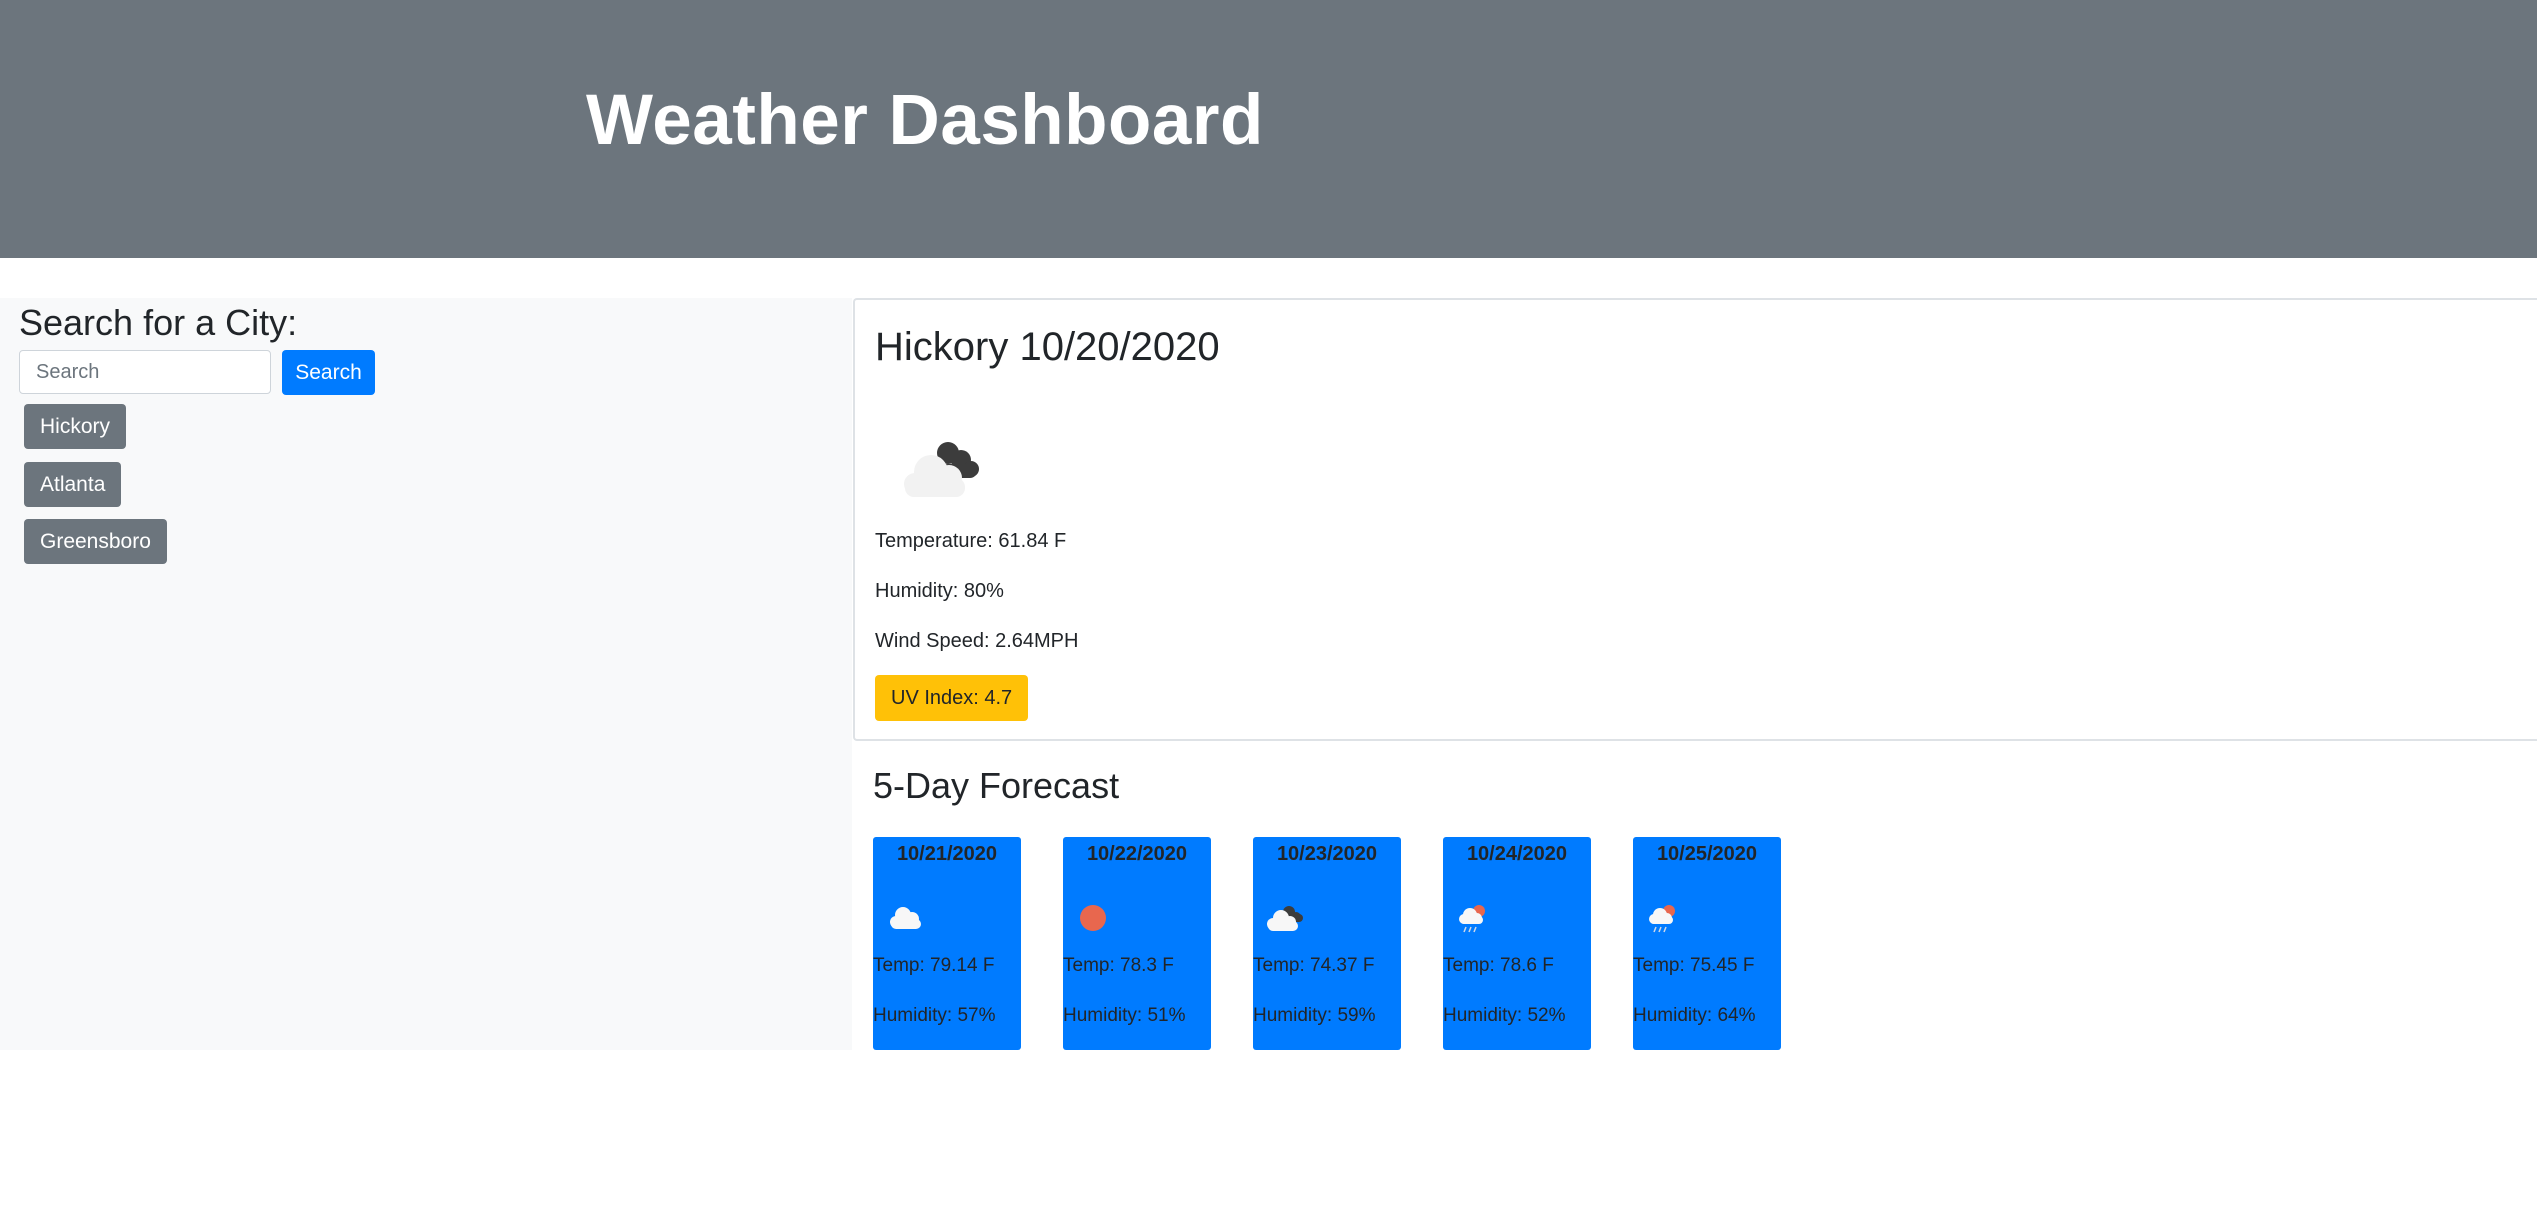  What do you see at coordinates (905, 918) in the screenshot?
I see `cloud-icon` at bounding box center [905, 918].